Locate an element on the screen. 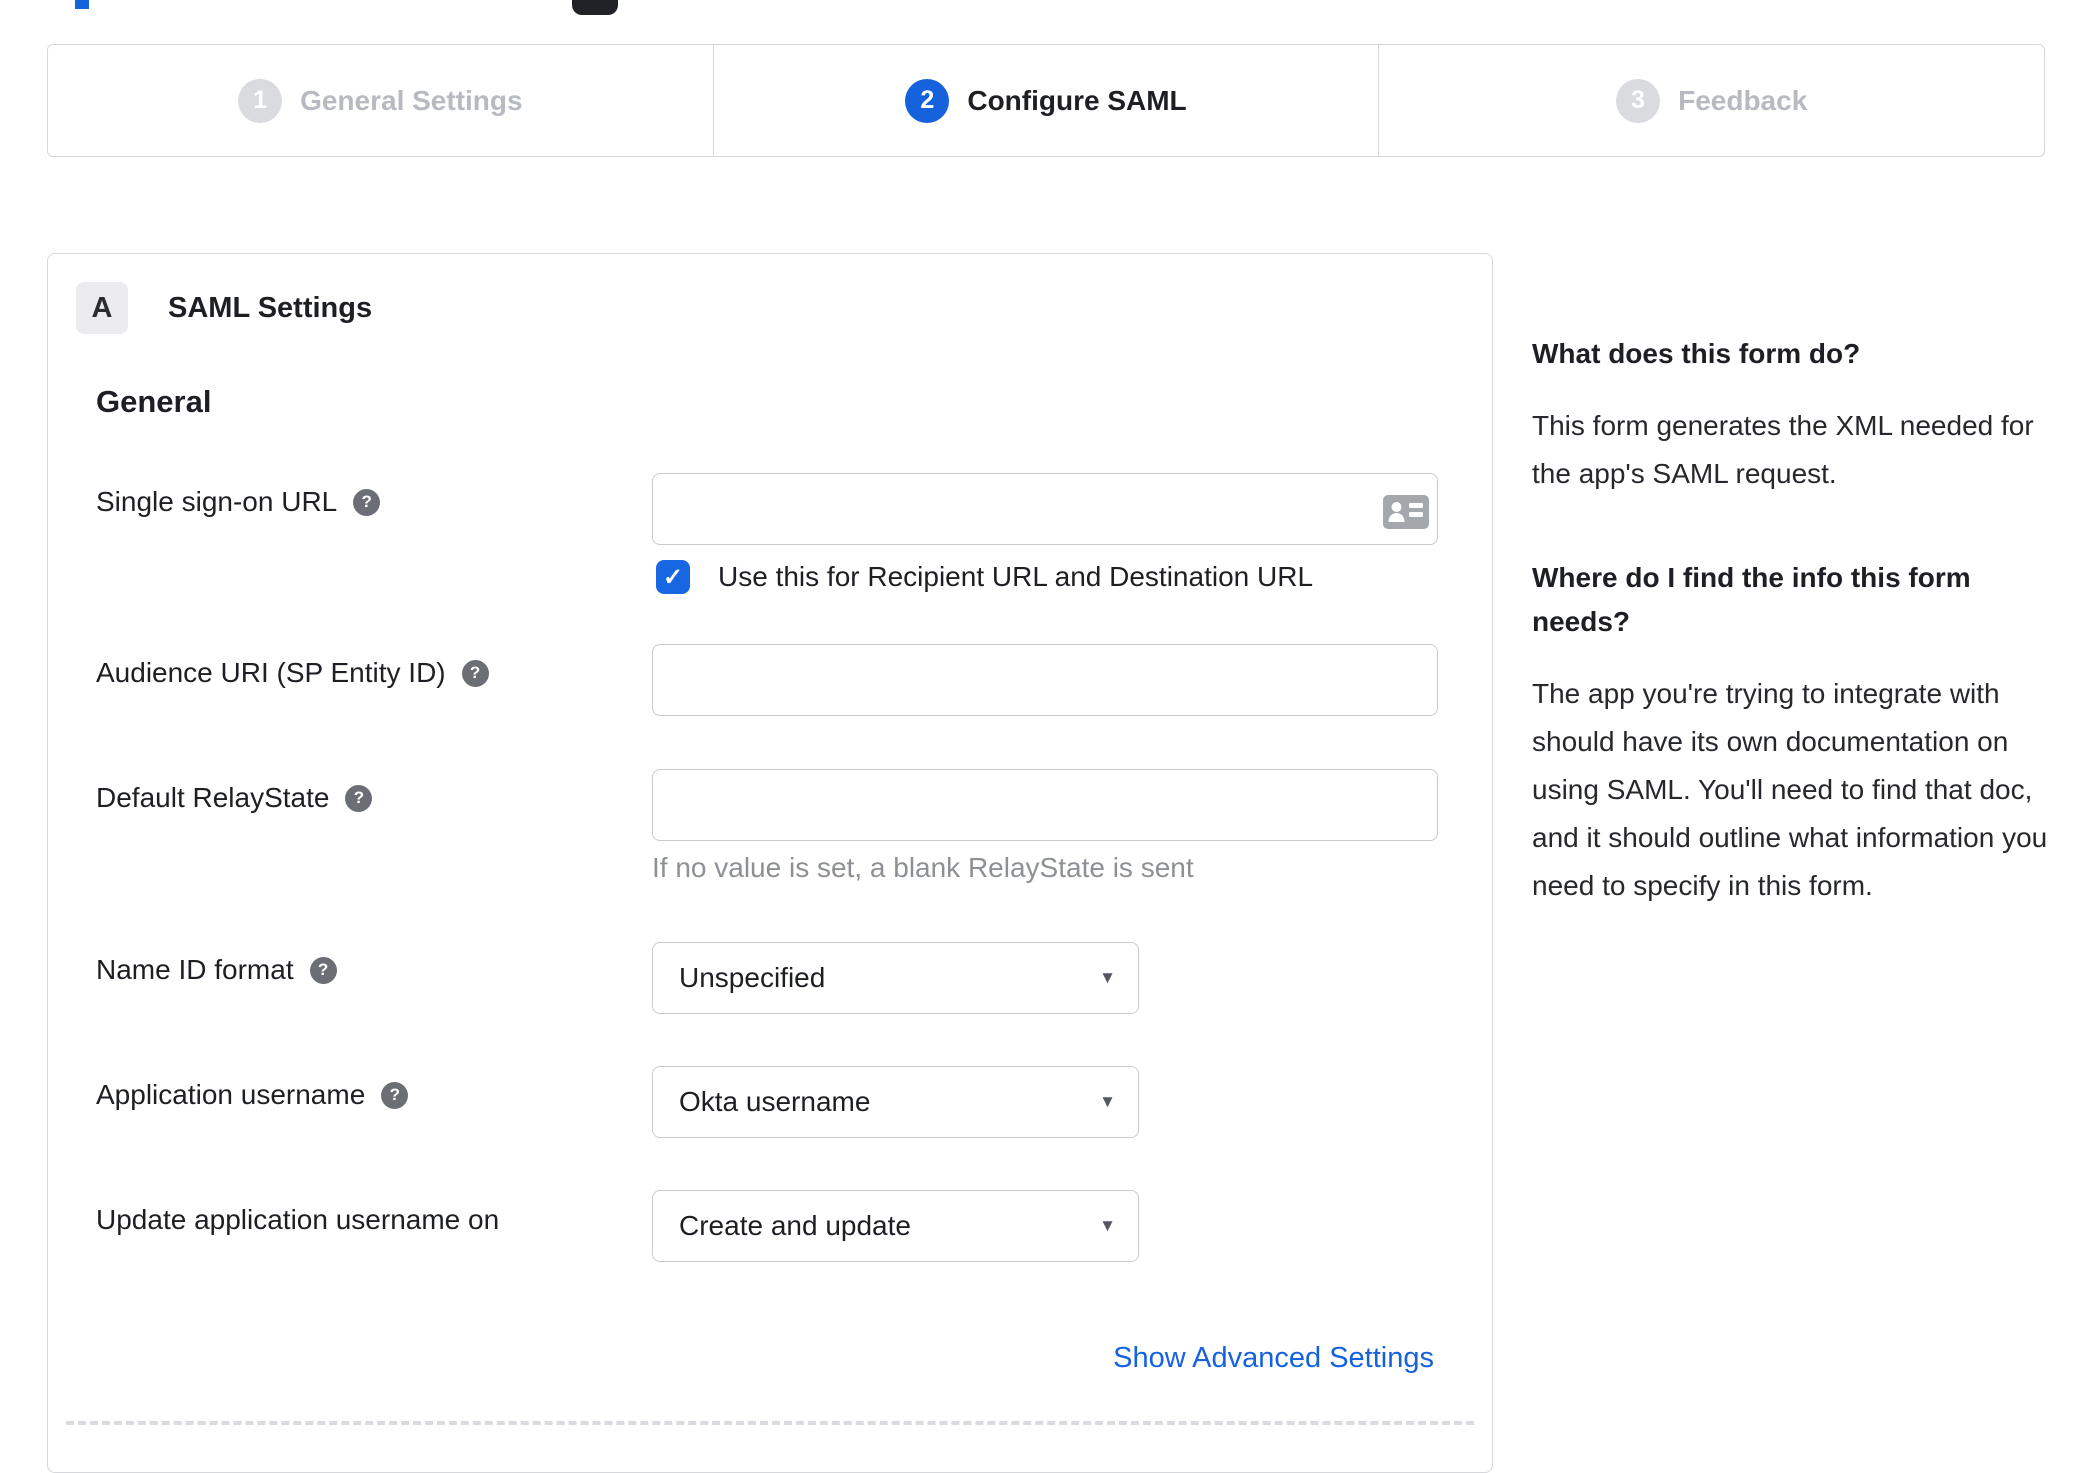 This screenshot has width=2092, height=1473. name-id-format-label-text: Name ID format is located at coordinates (195, 969).